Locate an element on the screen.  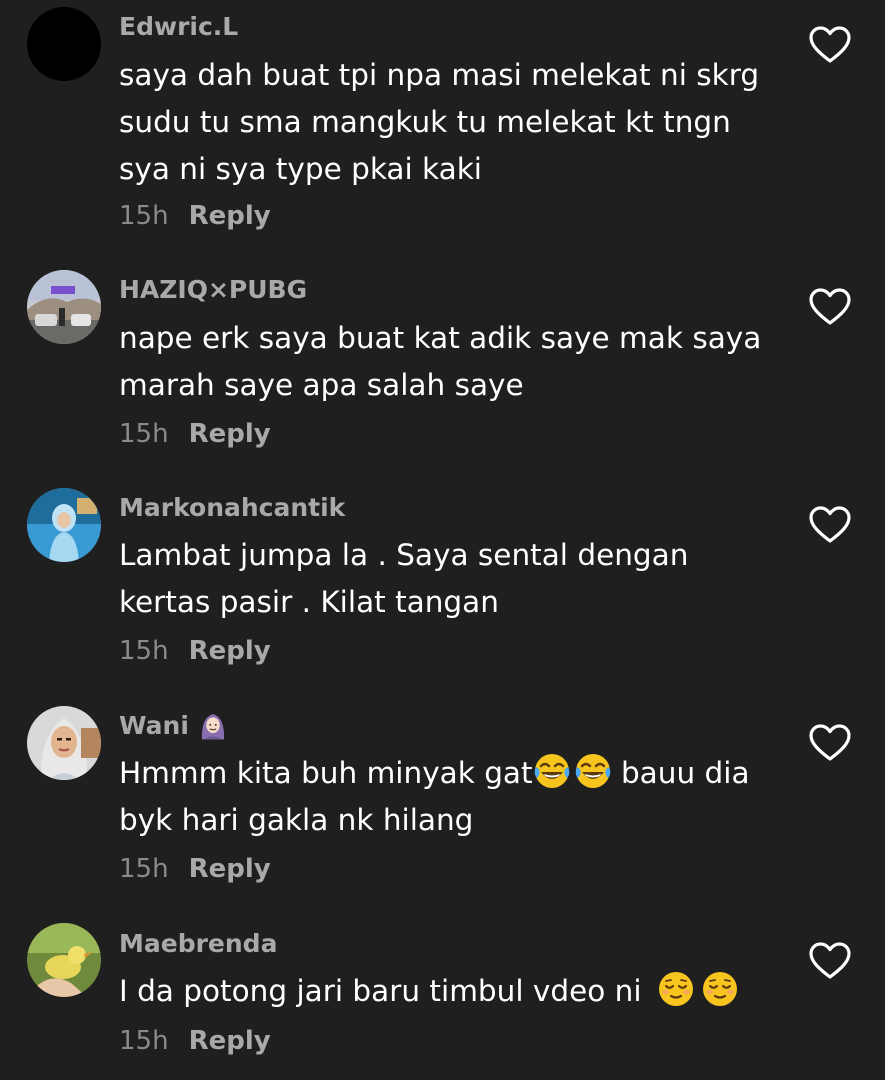
comment-text-segment: I da potong jari baru timbul vdeo ni is located at coordinates (380, 991).